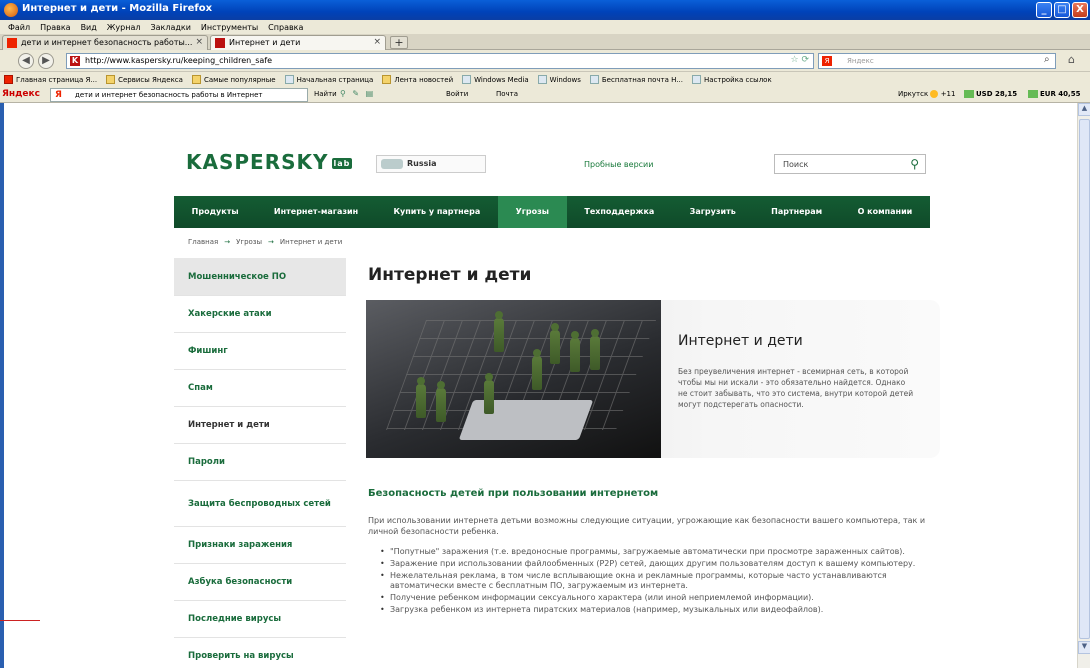  What do you see at coordinates (800, 60) in the screenshot?
I see `bookmark-star-icon: ☆ ⟳` at bounding box center [800, 60].